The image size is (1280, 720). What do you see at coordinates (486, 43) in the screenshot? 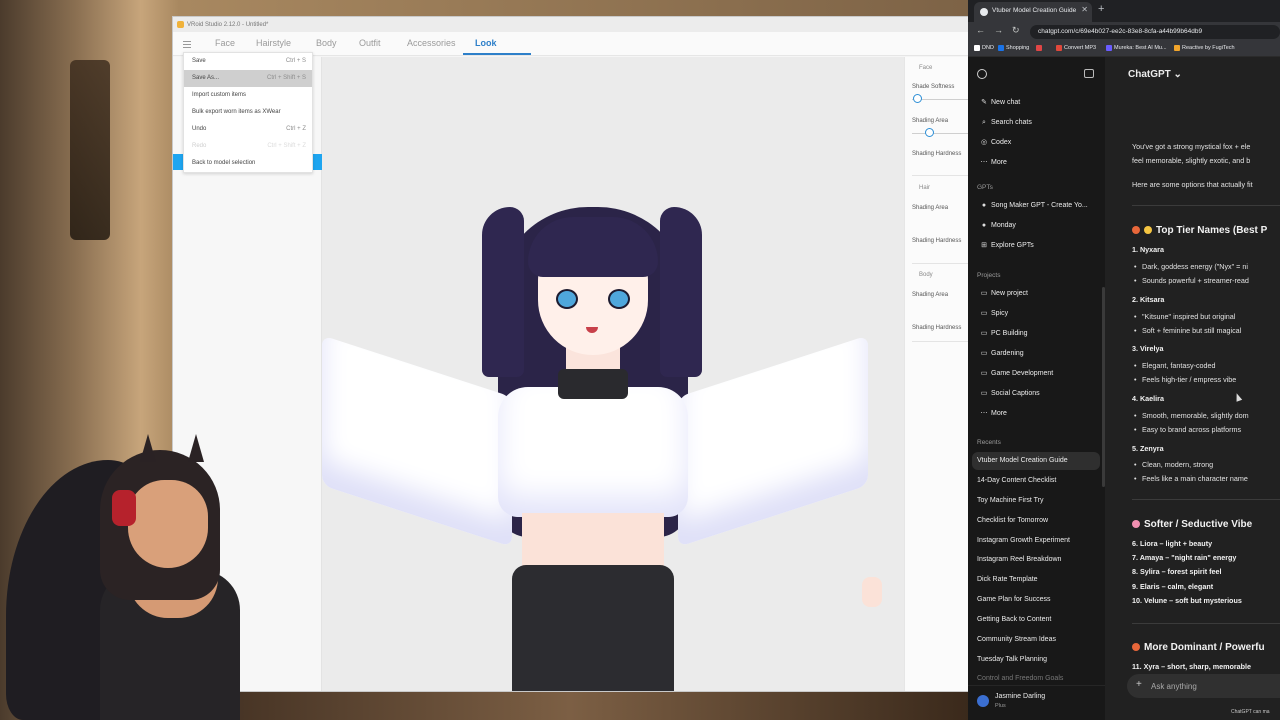
I see `tab-look: Look` at bounding box center [486, 43].